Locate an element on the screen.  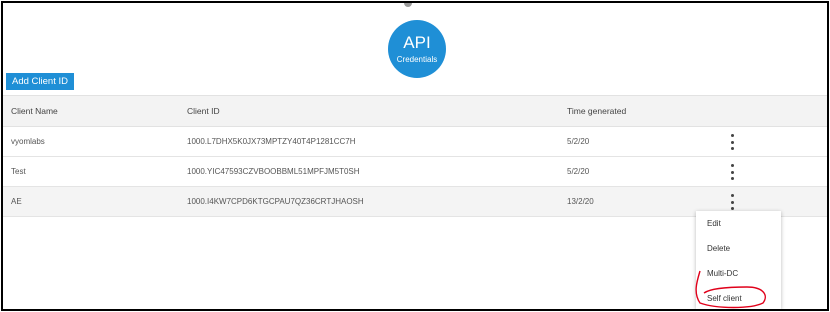
client-id-cell: 1000.I4KW7CPD6KTGCPAU7QZ36CRTJHAOSH is located at coordinates (275, 201).